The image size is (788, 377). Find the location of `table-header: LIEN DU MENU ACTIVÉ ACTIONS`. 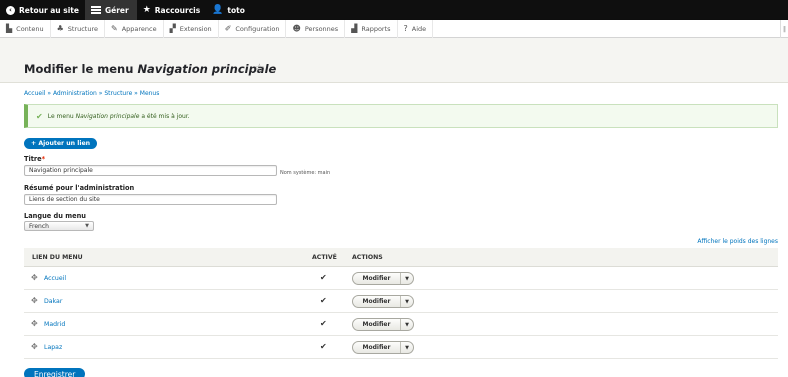

table-header: LIEN DU MENU ACTIVÉ ACTIONS is located at coordinates (401, 257).